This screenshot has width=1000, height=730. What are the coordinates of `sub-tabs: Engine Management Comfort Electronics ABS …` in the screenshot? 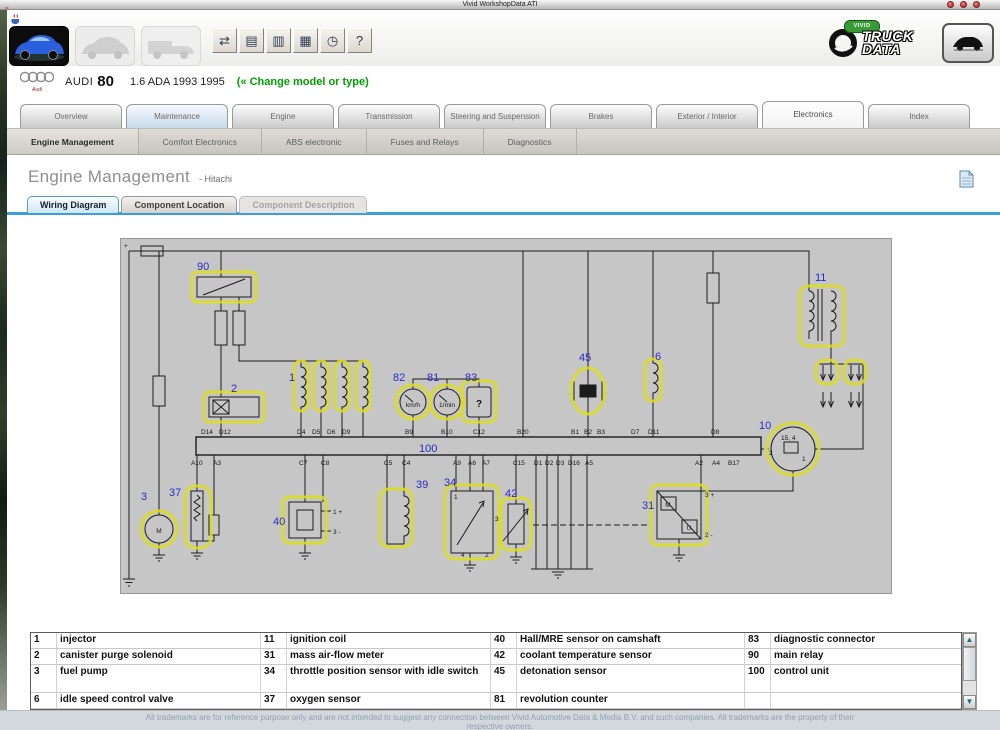 It's located at (503, 141).